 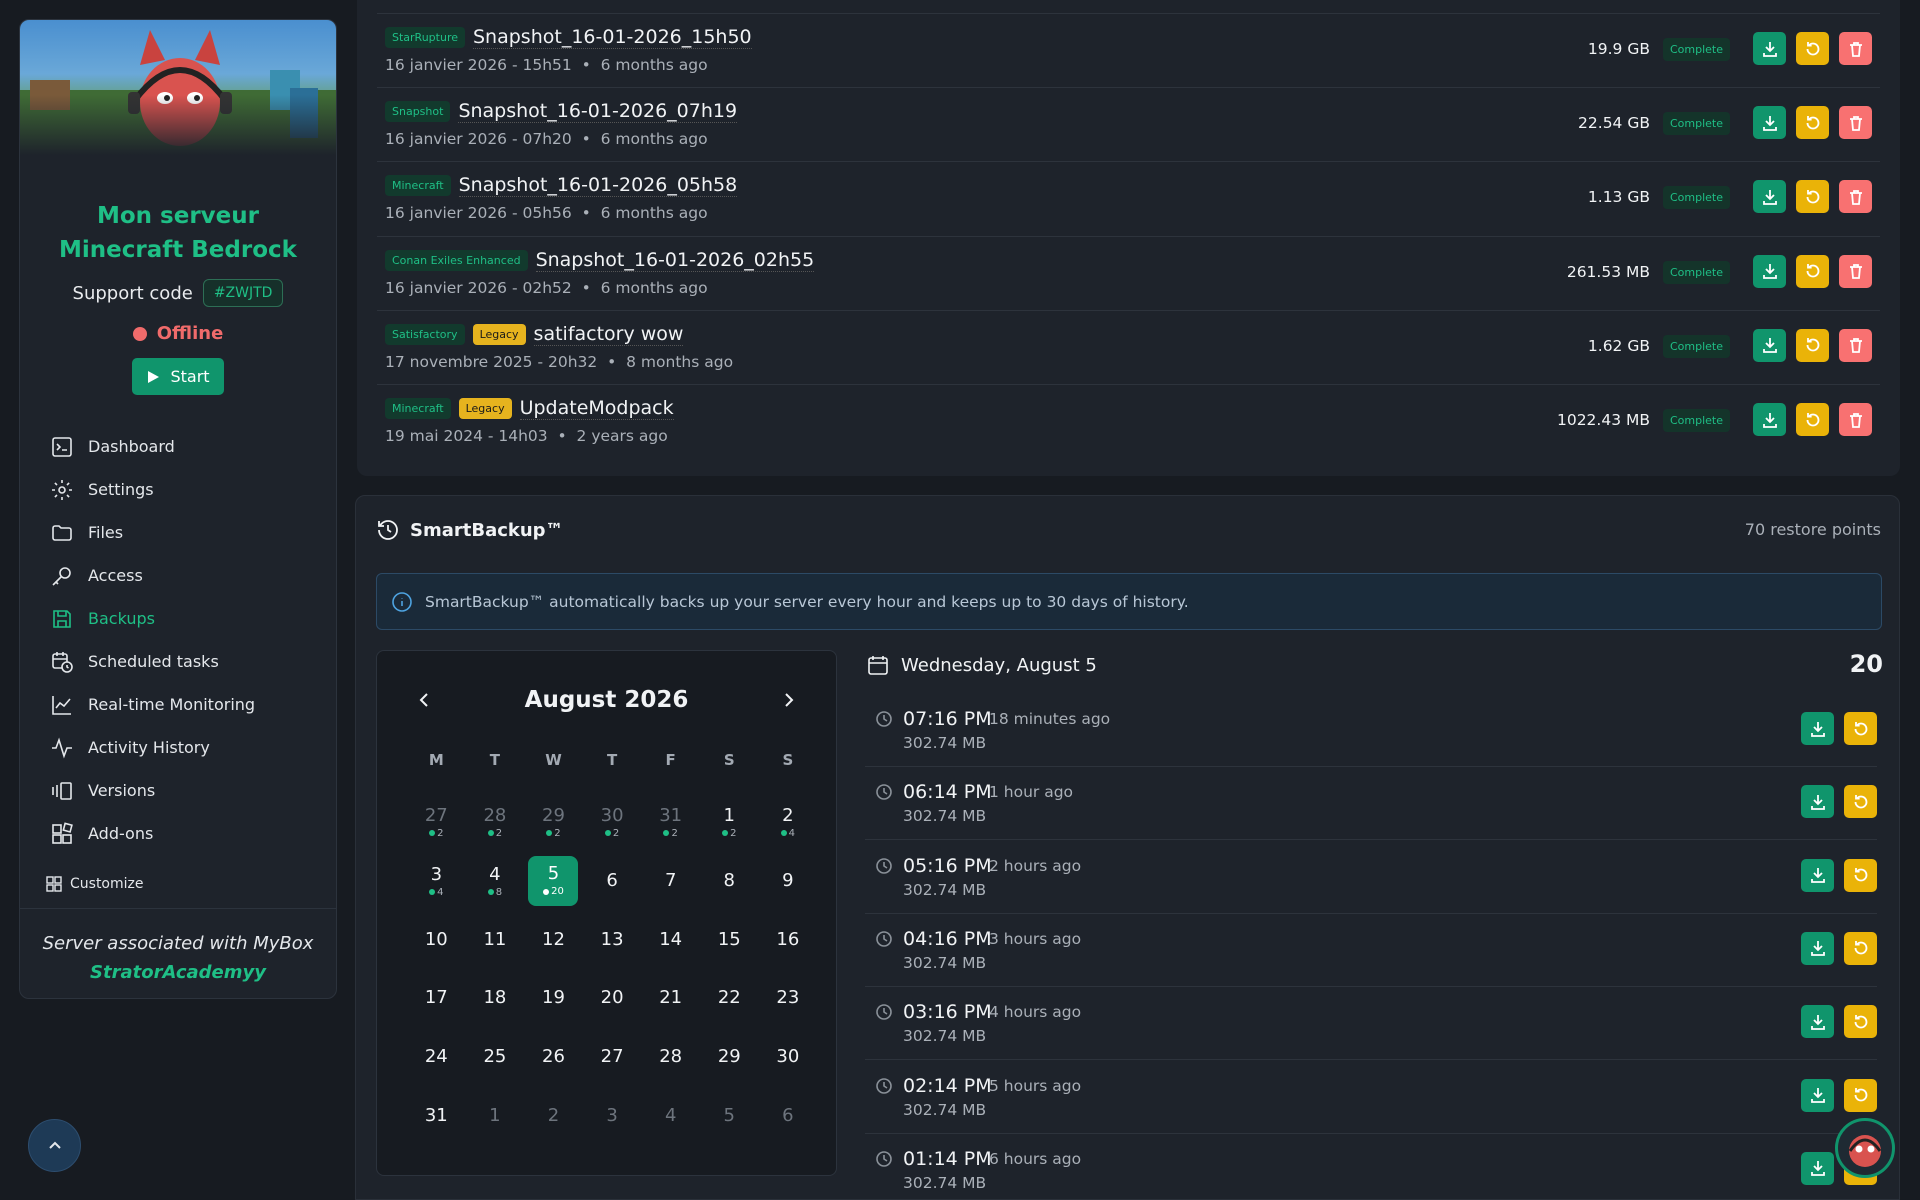 I want to click on calendar-day: 9, so click(x=788, y=881).